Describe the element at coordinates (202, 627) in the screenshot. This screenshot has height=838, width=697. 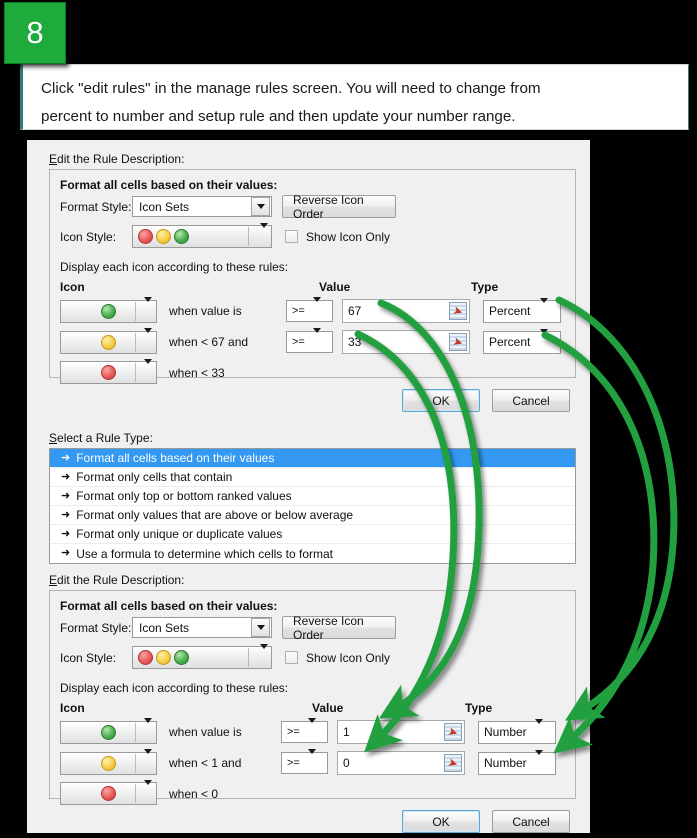
I see `bottom-format-style-combo: Icon Sets` at that location.